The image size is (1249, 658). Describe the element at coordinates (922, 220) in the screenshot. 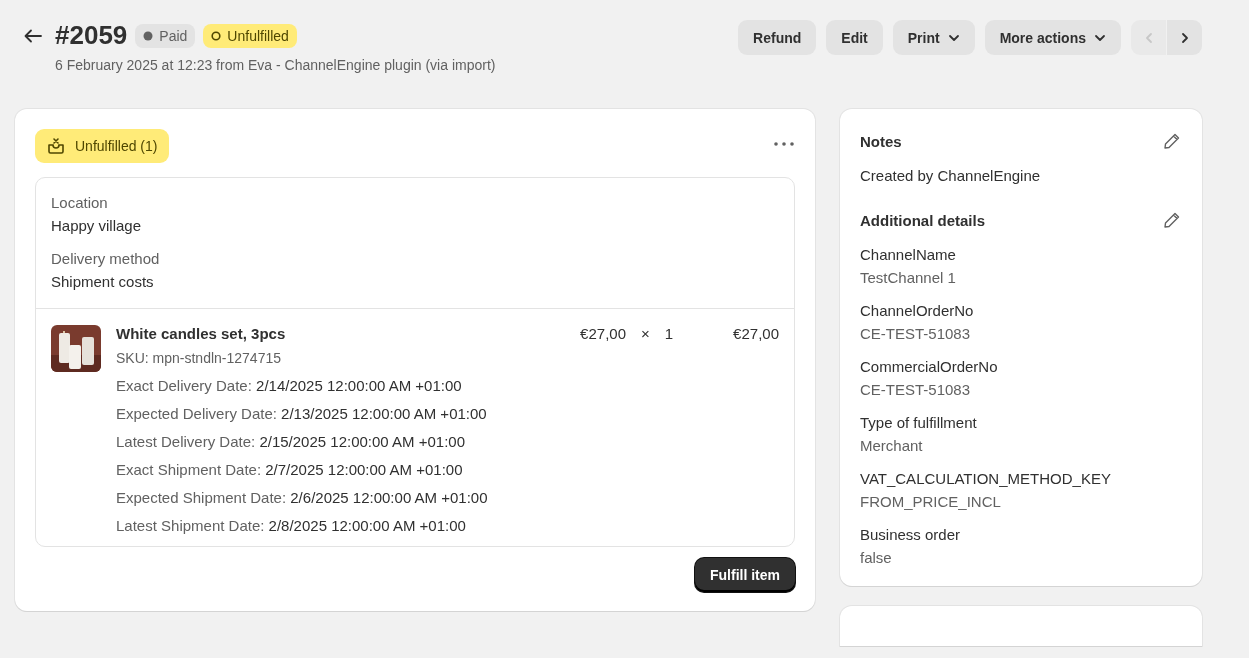

I see `additional-details-title: Additional details` at that location.